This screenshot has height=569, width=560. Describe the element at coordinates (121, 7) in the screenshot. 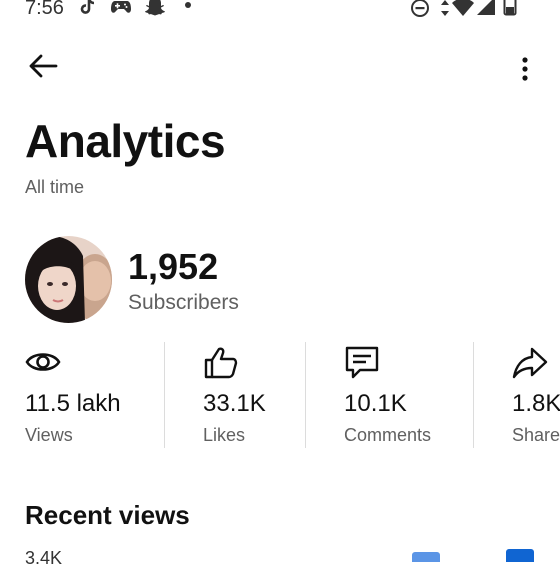

I see `gamepad-icon` at that location.